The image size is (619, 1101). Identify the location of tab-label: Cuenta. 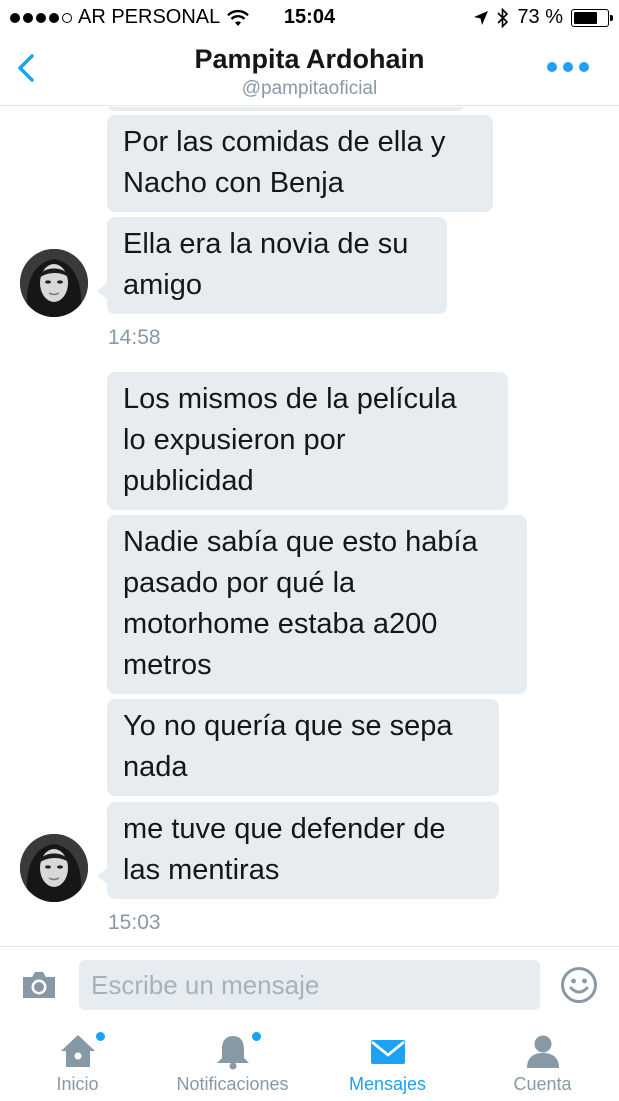
(542, 1084).